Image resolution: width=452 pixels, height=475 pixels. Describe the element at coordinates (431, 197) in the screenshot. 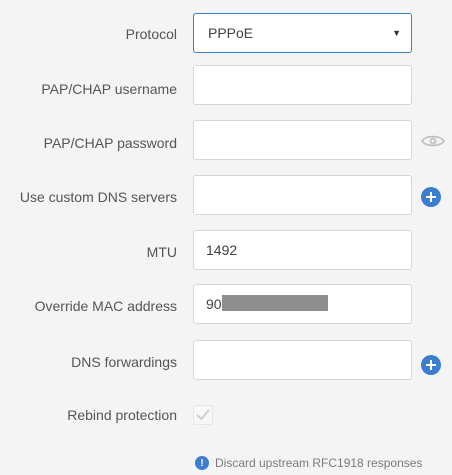

I see `add-dns-server-button` at that location.